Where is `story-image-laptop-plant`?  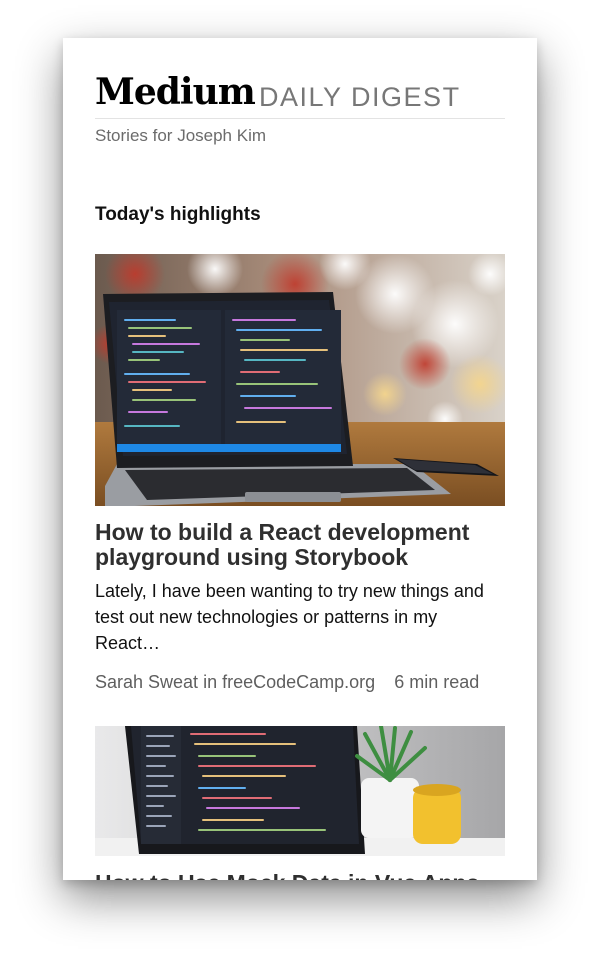 story-image-laptop-plant is located at coordinates (300, 791).